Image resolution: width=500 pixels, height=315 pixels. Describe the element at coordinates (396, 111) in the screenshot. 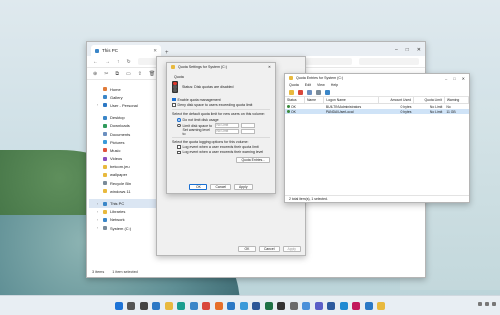

I see `table-cell-used: 0 bytes` at that location.